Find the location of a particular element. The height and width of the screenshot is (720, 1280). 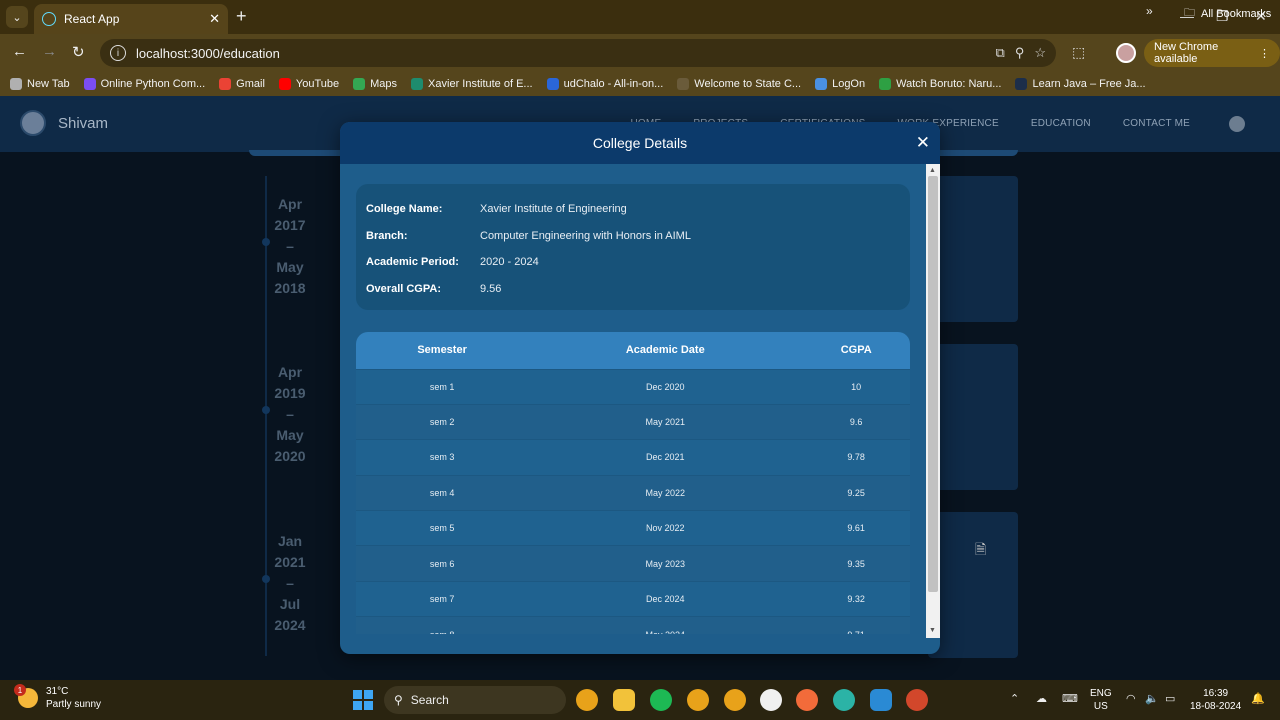

chrome-app-icon is located at coordinates (587, 700).